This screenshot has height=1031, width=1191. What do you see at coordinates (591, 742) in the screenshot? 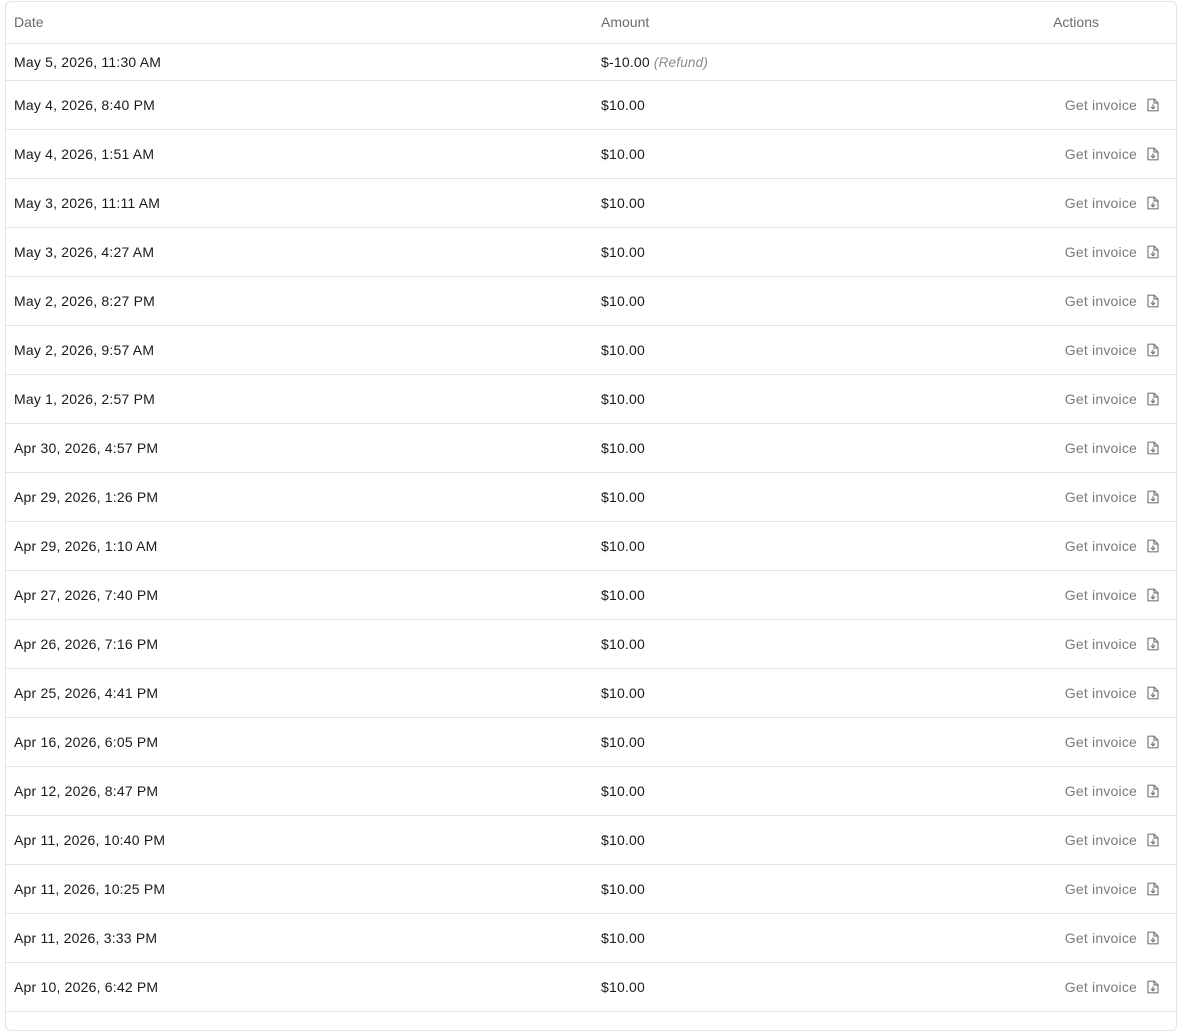
I see `table-row: Apr 16, 2026, 6:05 PM $10.00 Get invoice` at bounding box center [591, 742].